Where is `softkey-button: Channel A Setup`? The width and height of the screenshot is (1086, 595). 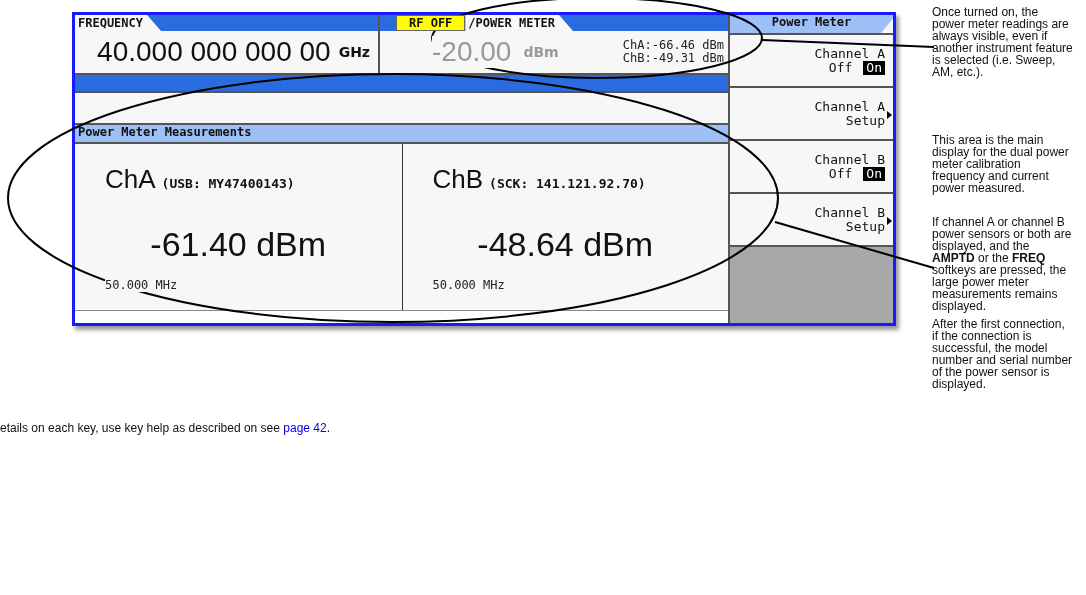 softkey-button: Channel A Setup is located at coordinates (811, 112).